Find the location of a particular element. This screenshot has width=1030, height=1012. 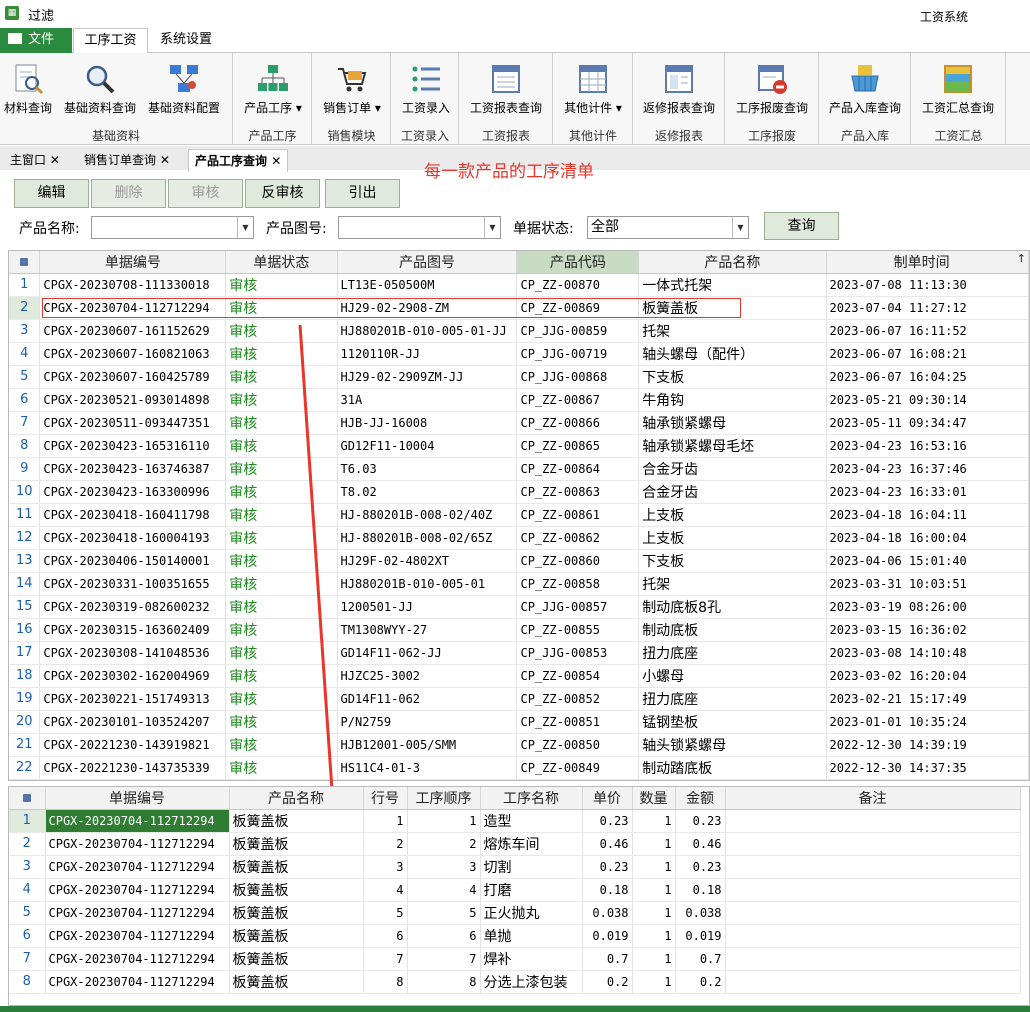

row-number: 14 is located at coordinates (25, 584).